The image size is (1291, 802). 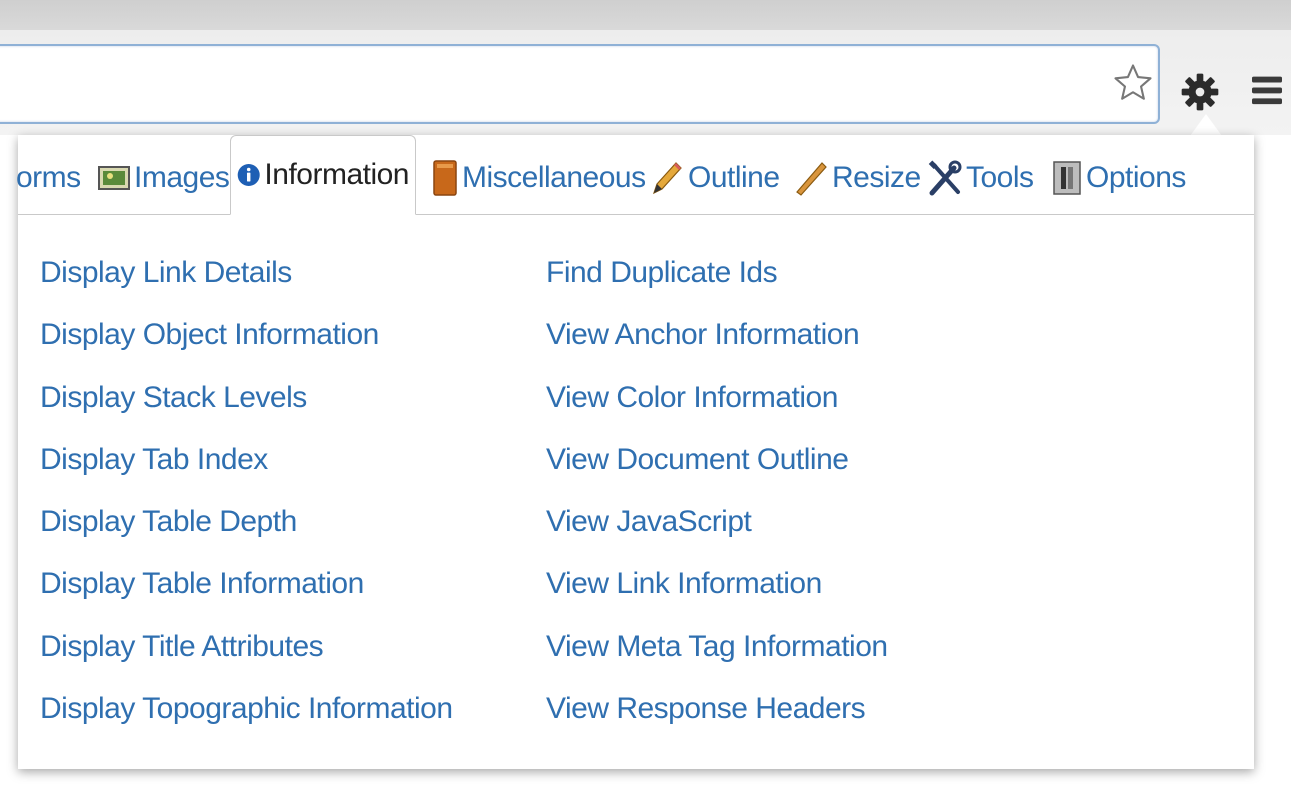 I want to click on link-display-topographic-information: Display Topographic Information, so click(x=246, y=720).